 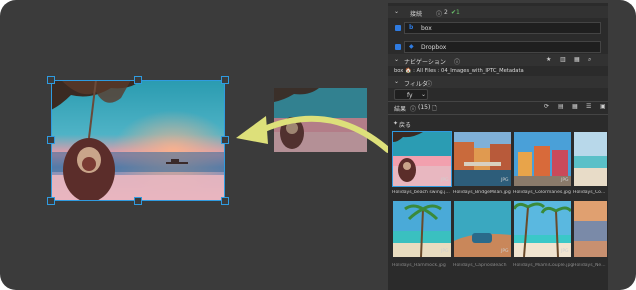 What do you see at coordinates (498, 60) in the screenshot?
I see `section-navigation-header: ⌄ ナビゲーション ⓘ ★ ▥ ▦ ⌕` at bounding box center [498, 60].